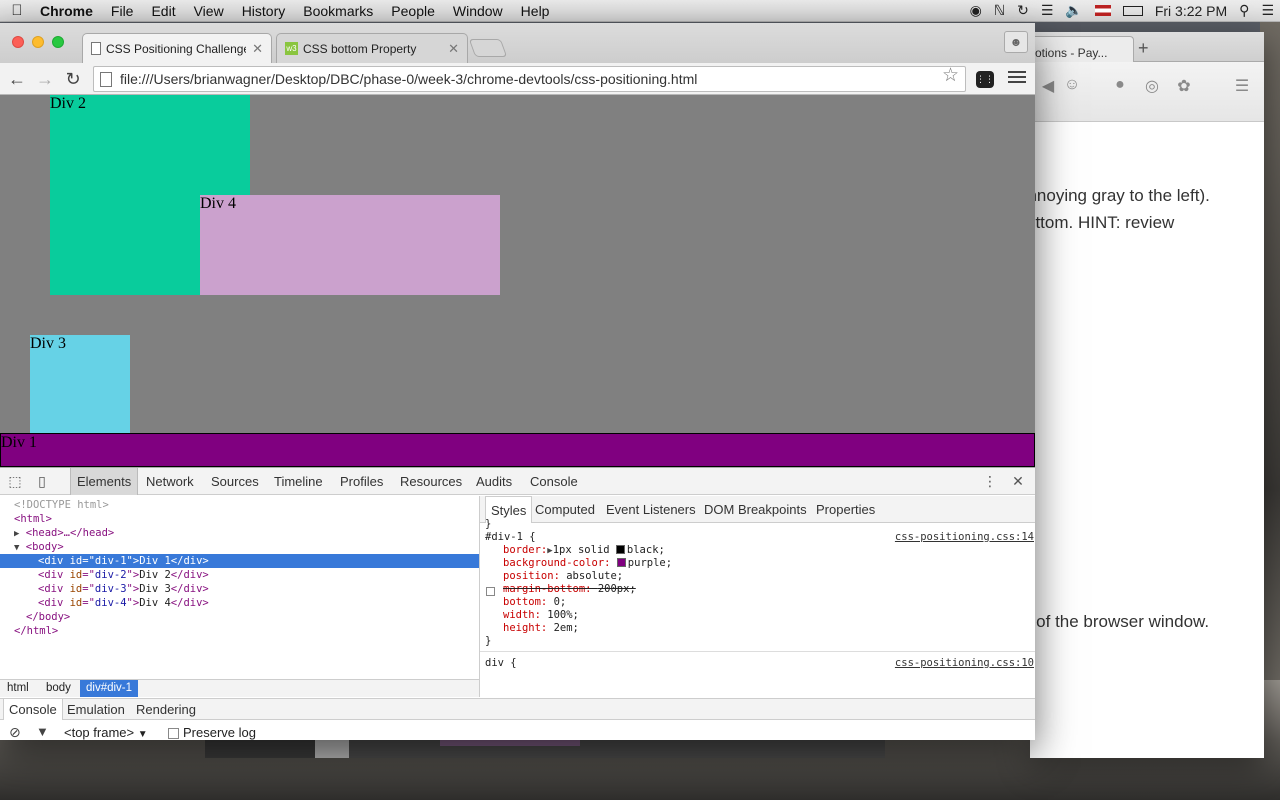 The image size is (1280, 800). What do you see at coordinates (845, 509) in the screenshot?
I see `tab-properties: Properties` at bounding box center [845, 509].